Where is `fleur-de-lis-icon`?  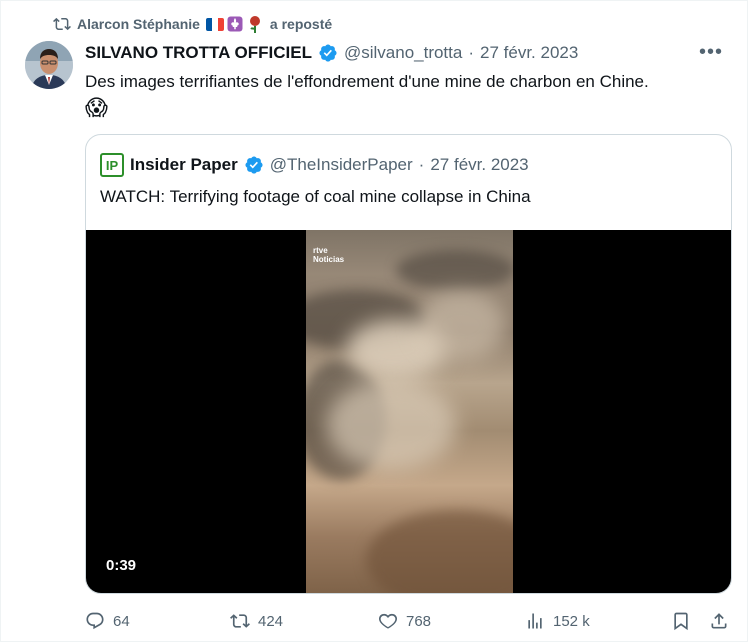 fleur-de-lis-icon is located at coordinates (235, 24).